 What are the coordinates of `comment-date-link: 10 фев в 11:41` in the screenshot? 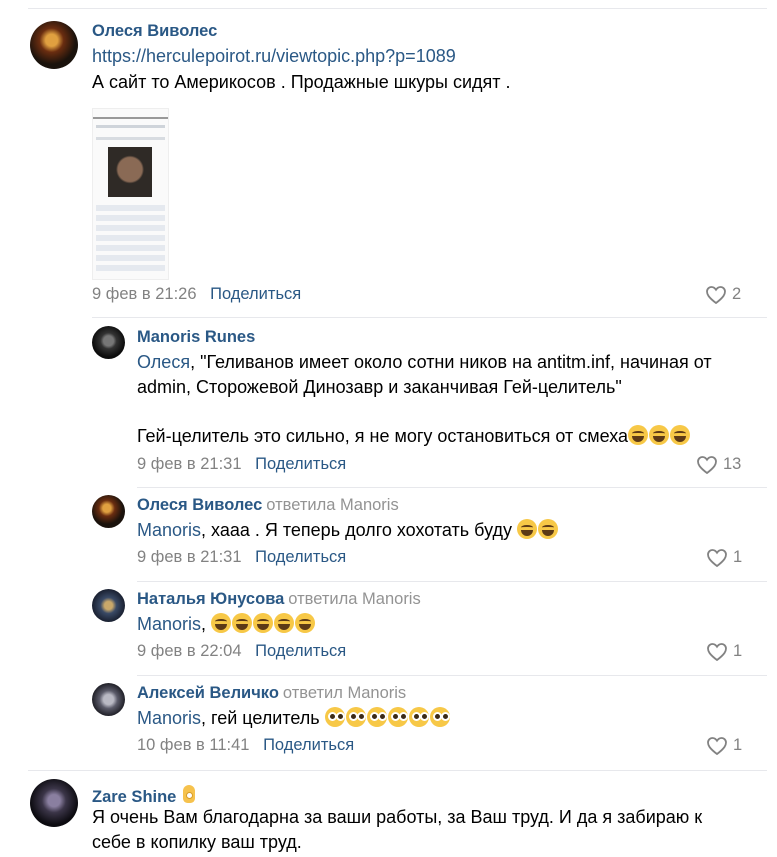 It's located at (193, 745).